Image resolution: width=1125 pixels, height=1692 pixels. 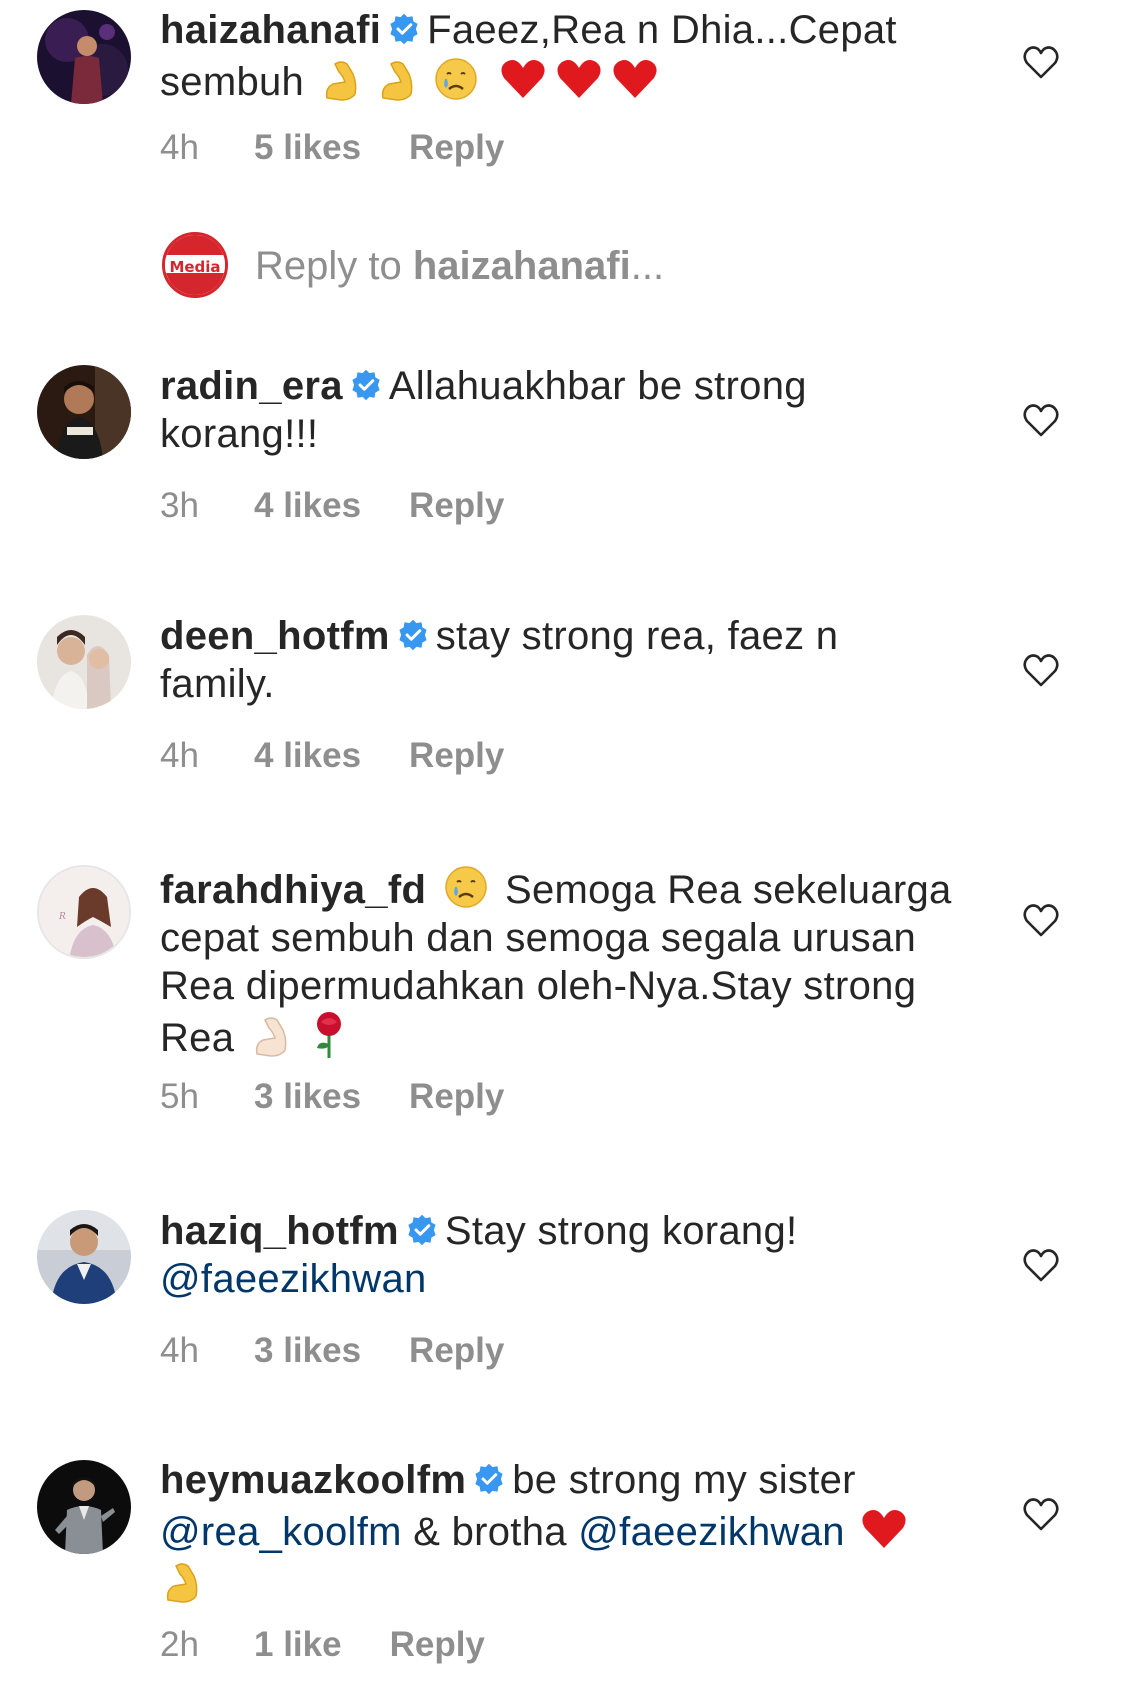 What do you see at coordinates (281, 1532) in the screenshot?
I see `mention-link: @rea_koolfm` at bounding box center [281, 1532].